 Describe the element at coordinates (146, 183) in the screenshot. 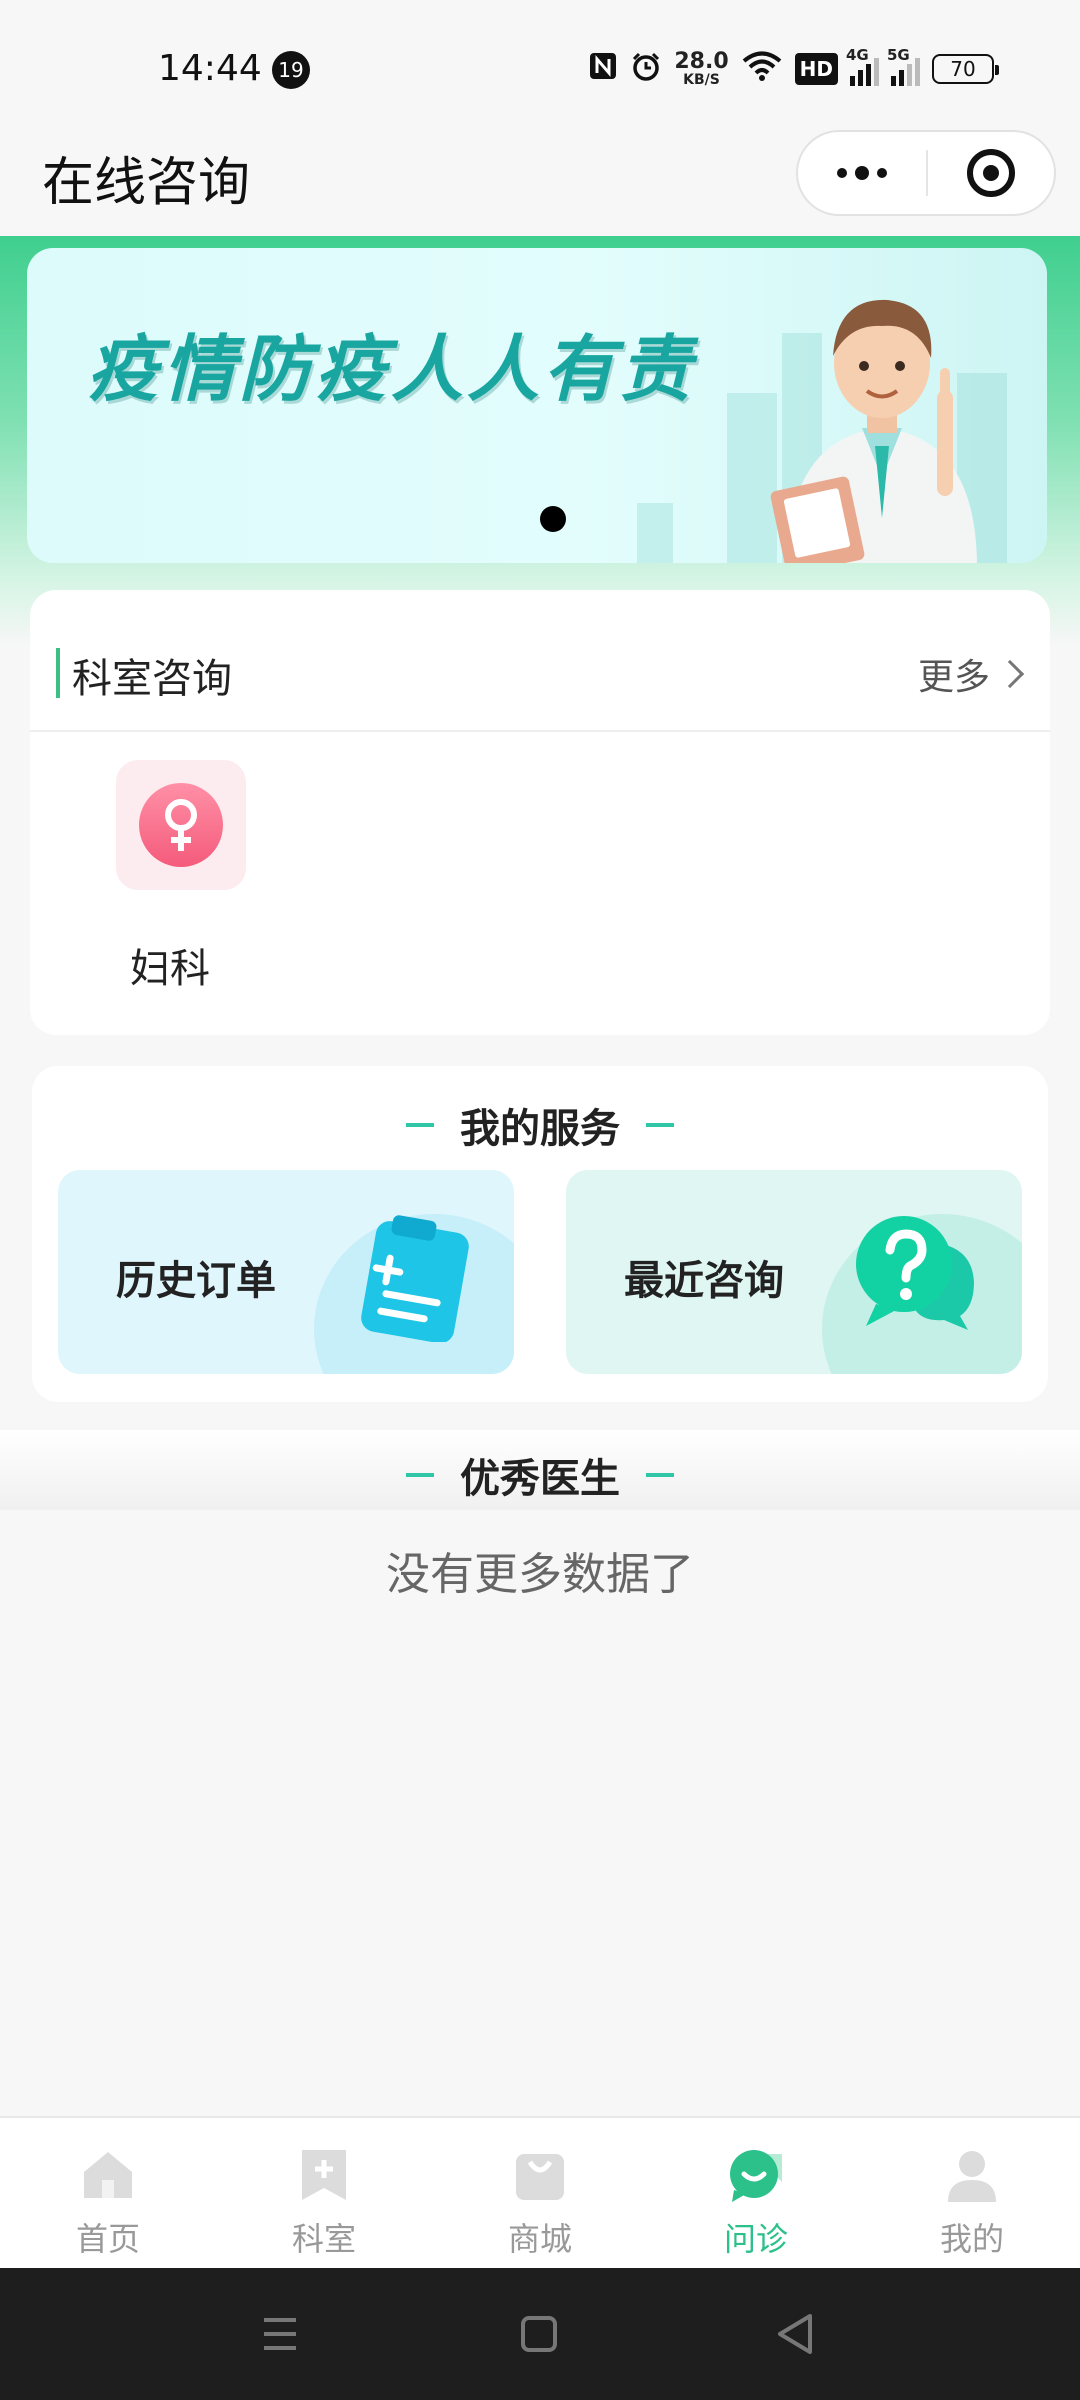

I see `page-title: 在线咨询` at that location.